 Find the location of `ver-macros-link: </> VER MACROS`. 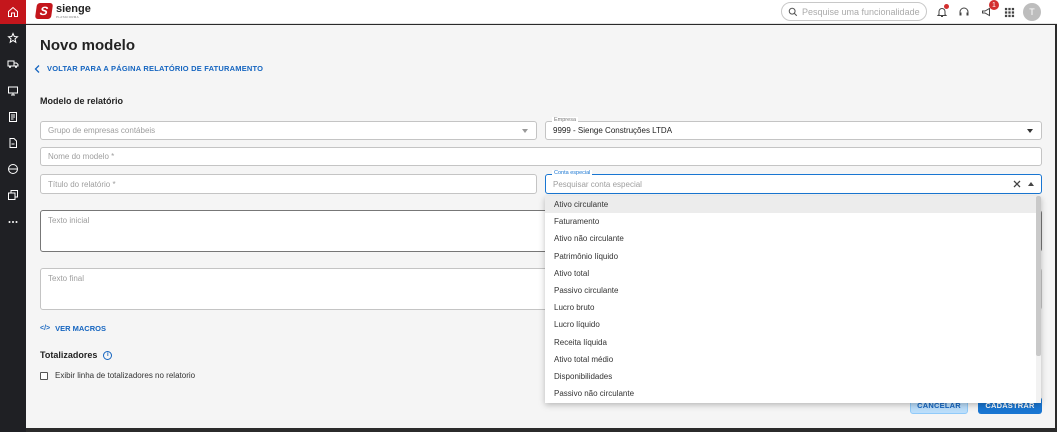

ver-macros-link: </> VER MACROS is located at coordinates (73, 328).